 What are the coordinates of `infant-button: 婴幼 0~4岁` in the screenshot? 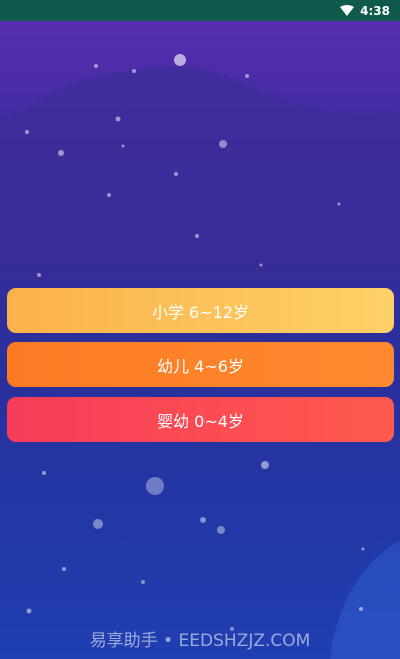 It's located at (200, 419).